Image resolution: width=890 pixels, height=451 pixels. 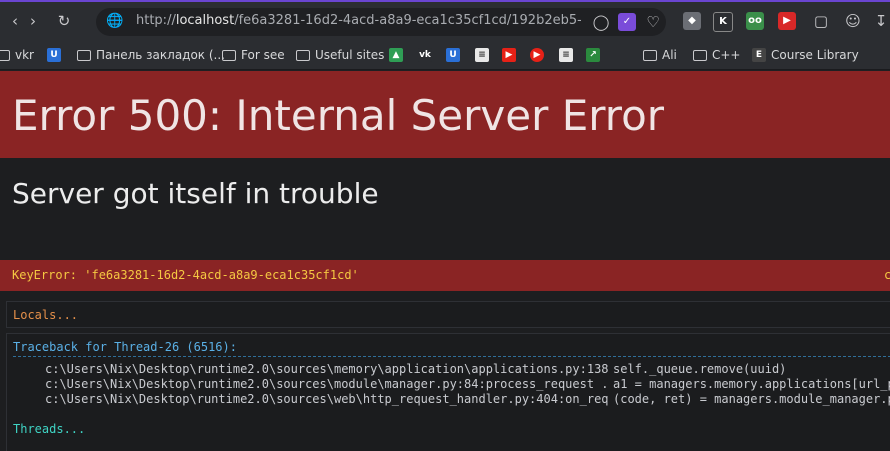 I want to click on bookmark-youtube-music: ▶, so click(x=537, y=55).